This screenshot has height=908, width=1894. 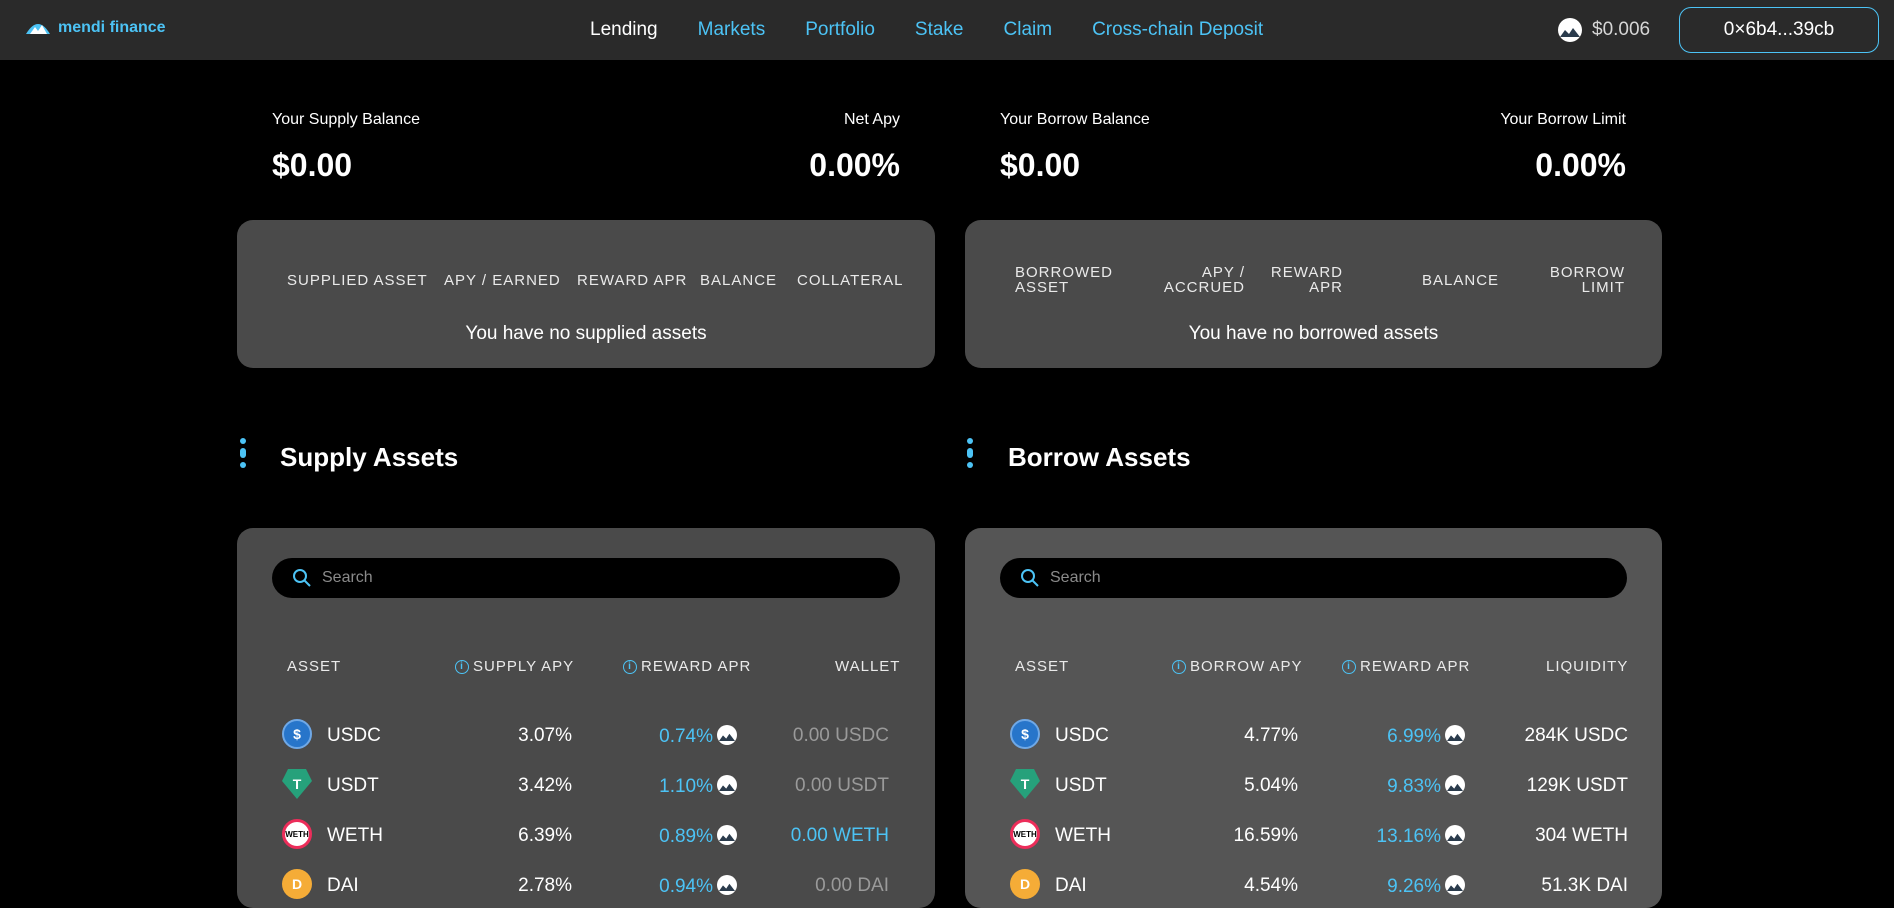 What do you see at coordinates (1025, 834) in the screenshot?
I see `weth-icon: WETH` at bounding box center [1025, 834].